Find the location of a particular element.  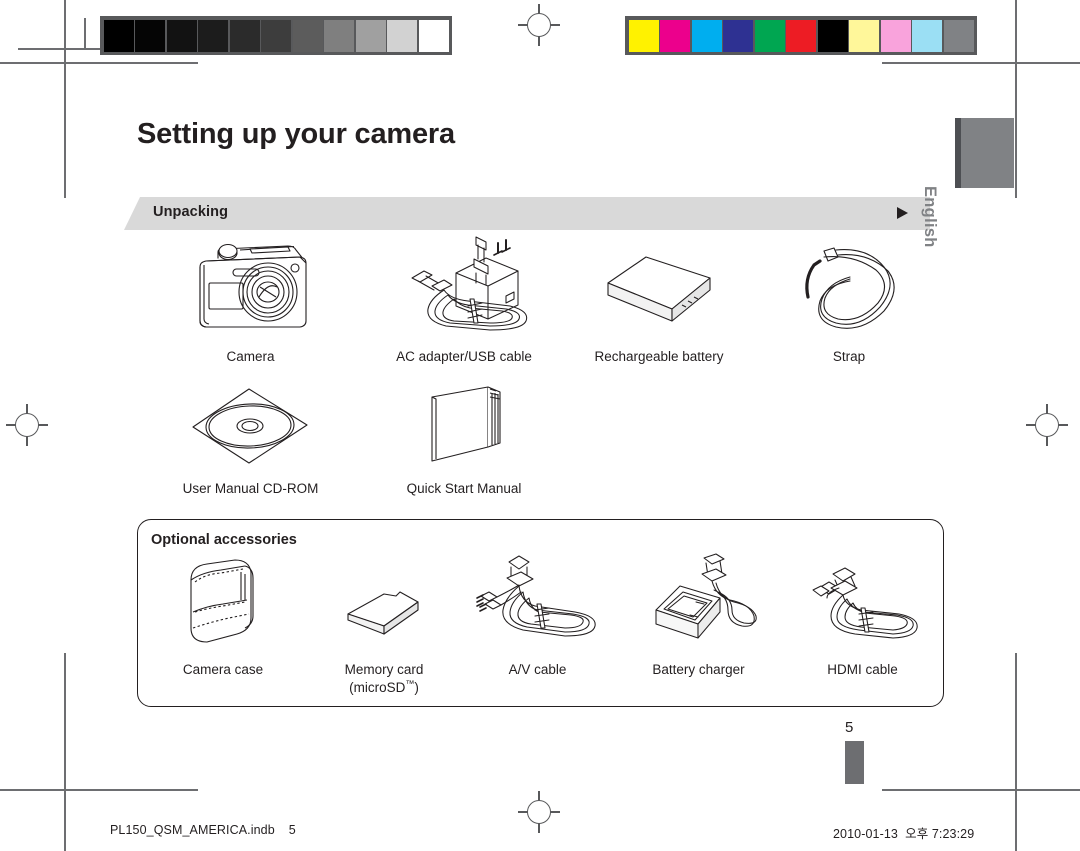

crop-mark-tl-v is located at coordinates (65, 99).